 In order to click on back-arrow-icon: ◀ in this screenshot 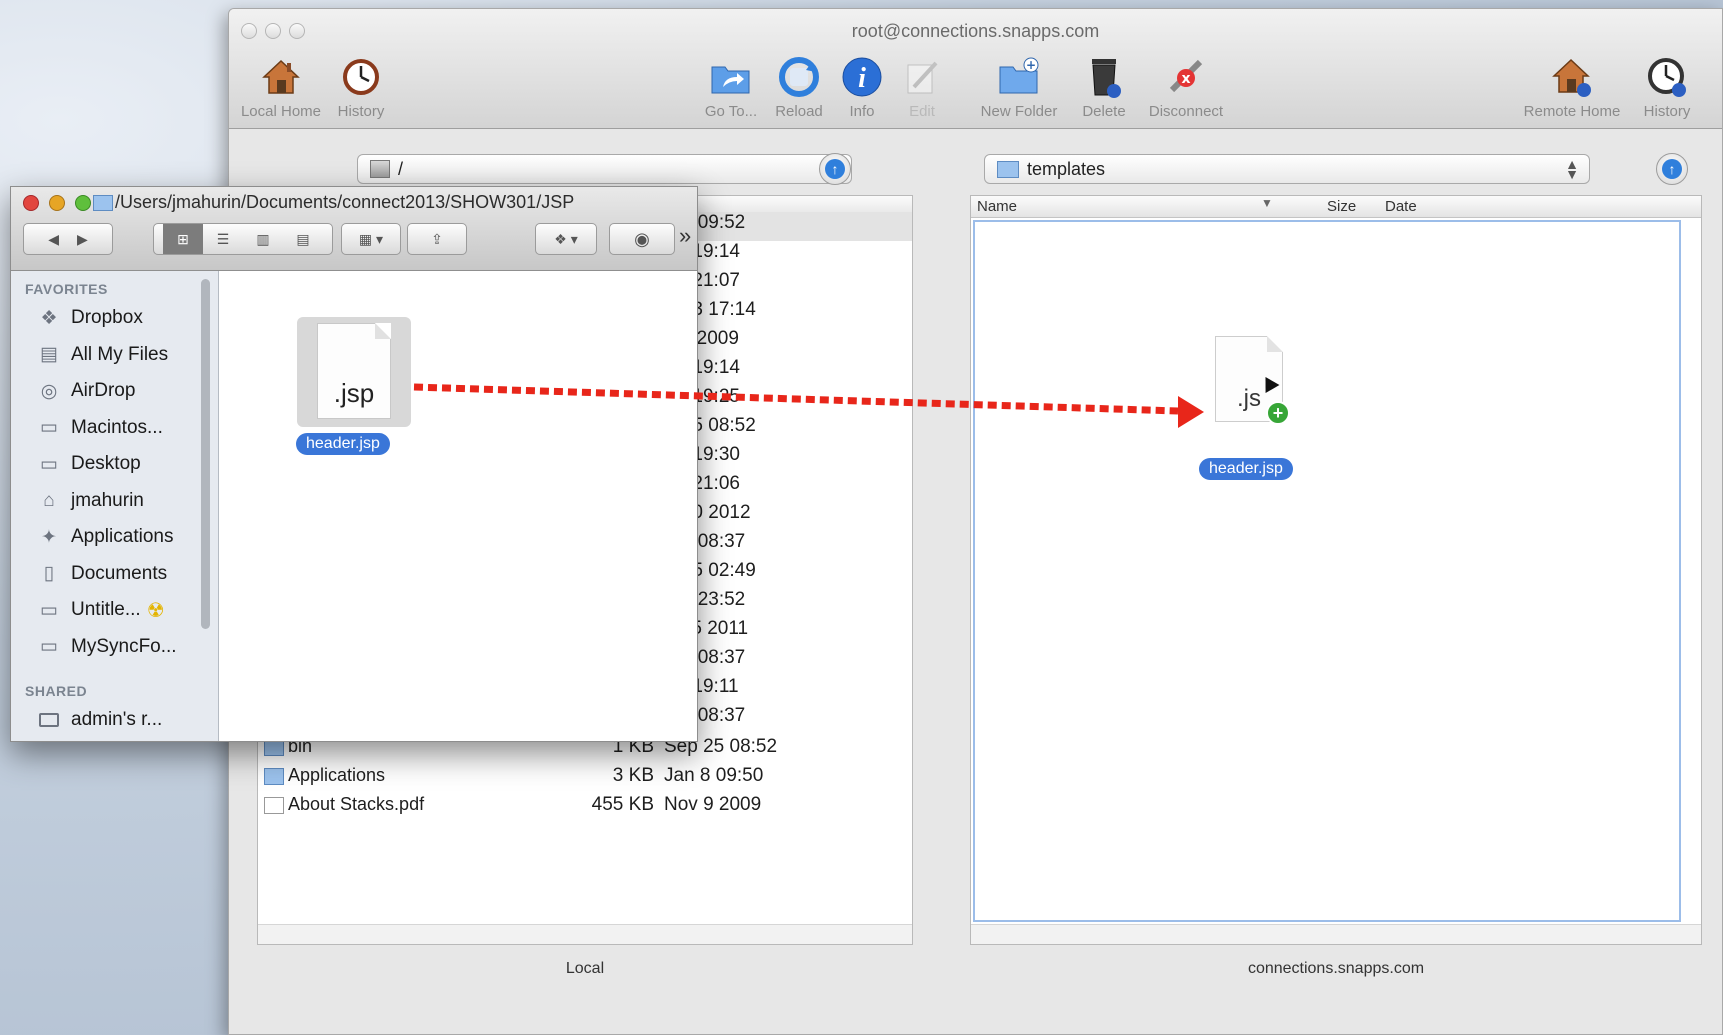, I will do `click(53, 239)`.